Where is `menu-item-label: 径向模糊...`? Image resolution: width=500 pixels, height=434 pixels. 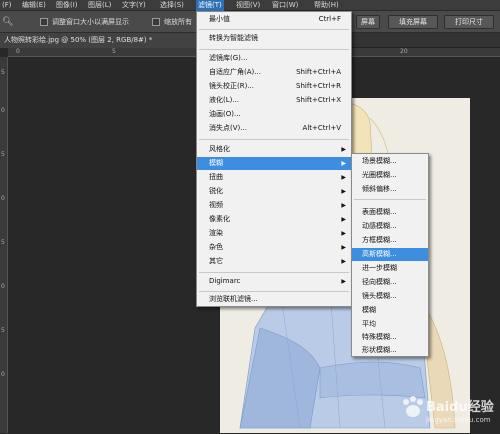
menu-item-label: 径向模糊... is located at coordinates (379, 282).